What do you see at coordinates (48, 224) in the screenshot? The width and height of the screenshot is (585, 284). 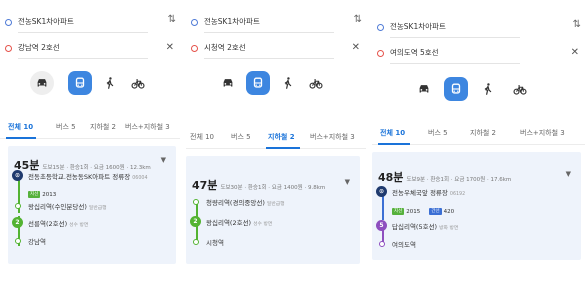 I see `stop-name: 선릉역(2호선)` at bounding box center [48, 224].